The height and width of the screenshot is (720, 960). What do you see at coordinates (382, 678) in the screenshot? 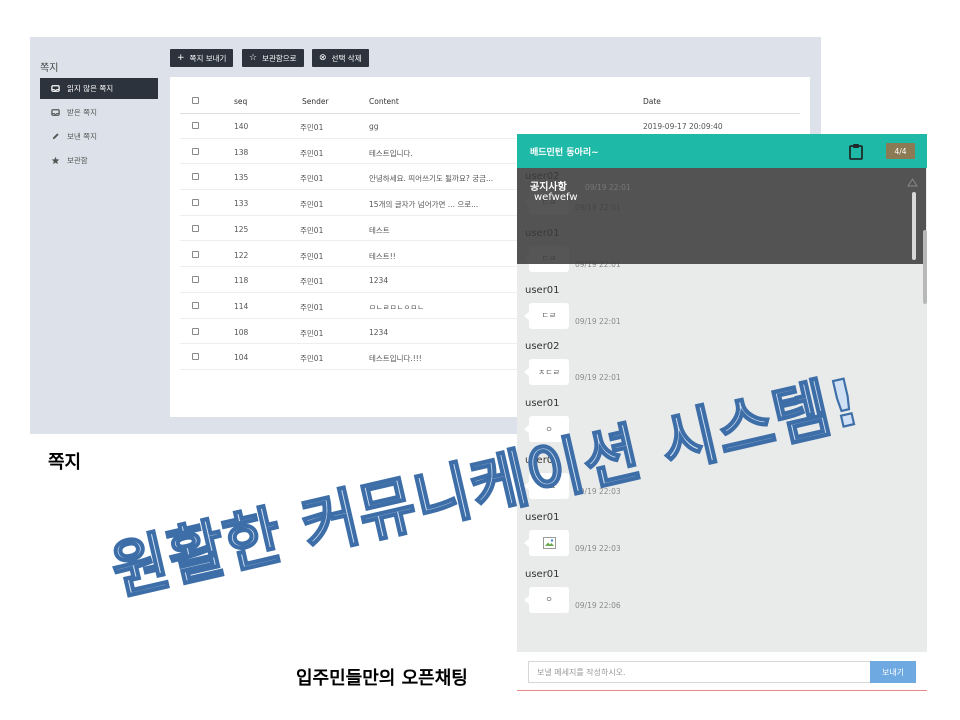
I see `chat-caption: 입주민들만의 오픈채팅` at bounding box center [382, 678].